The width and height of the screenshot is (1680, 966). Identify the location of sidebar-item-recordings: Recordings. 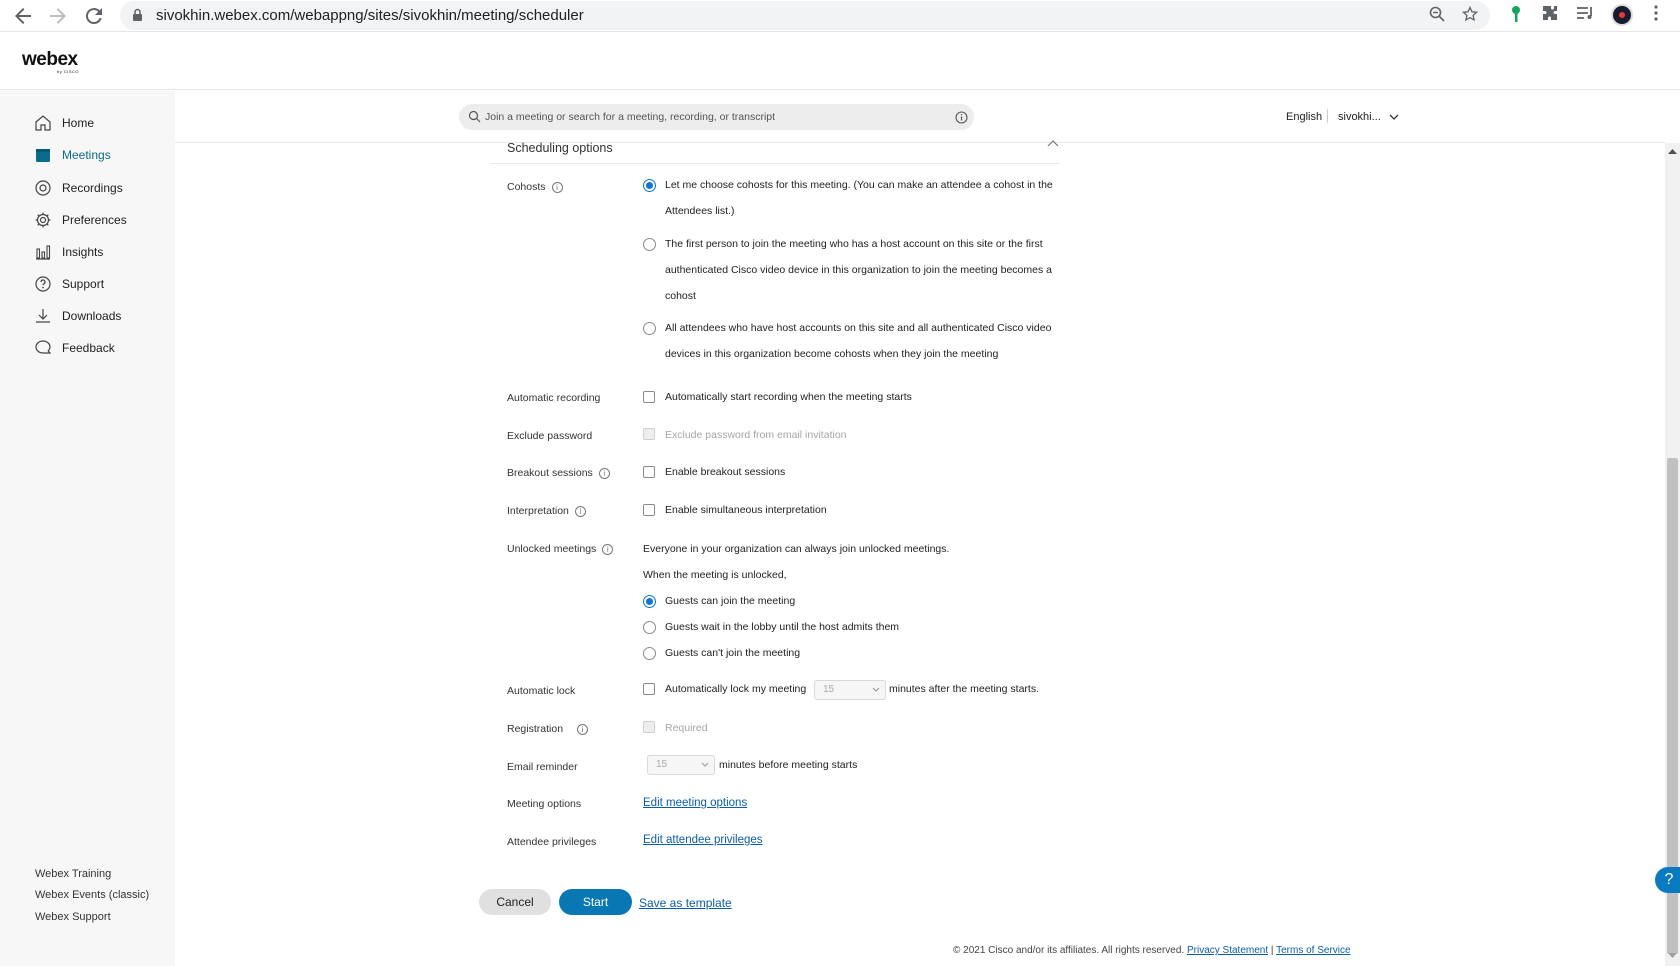
(101, 188).